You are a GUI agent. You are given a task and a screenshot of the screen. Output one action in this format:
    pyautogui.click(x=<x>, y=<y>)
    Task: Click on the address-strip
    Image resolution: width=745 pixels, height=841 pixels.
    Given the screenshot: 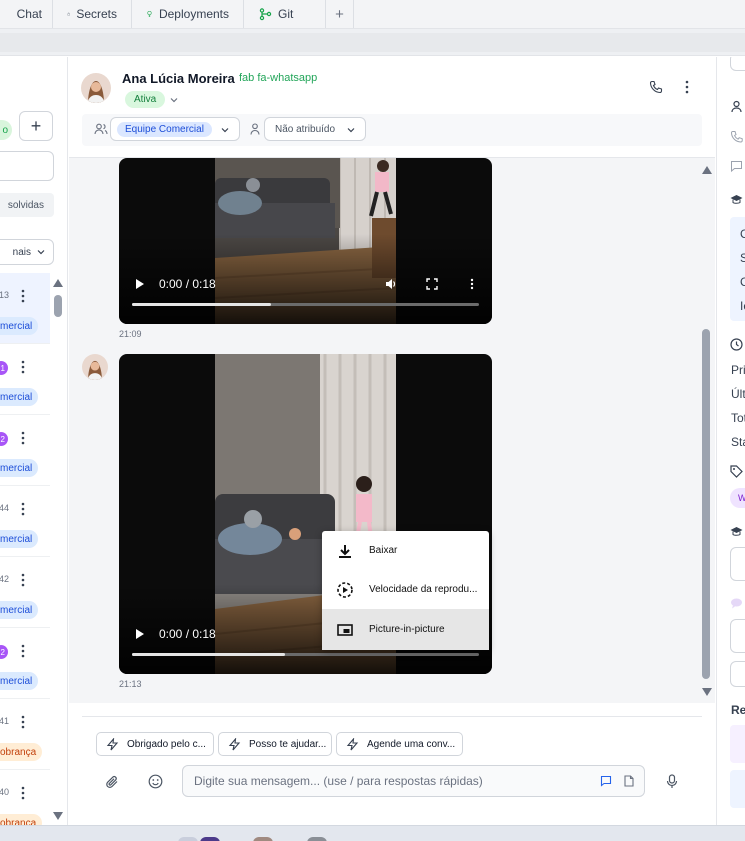 What is the action you would take?
    pyautogui.click(x=372, y=42)
    